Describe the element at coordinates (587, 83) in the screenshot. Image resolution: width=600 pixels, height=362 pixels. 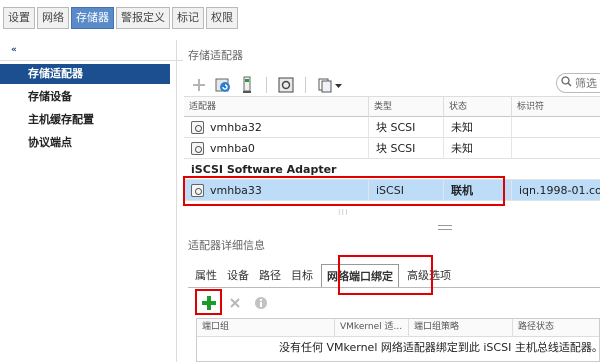
I see `filter-input` at that location.